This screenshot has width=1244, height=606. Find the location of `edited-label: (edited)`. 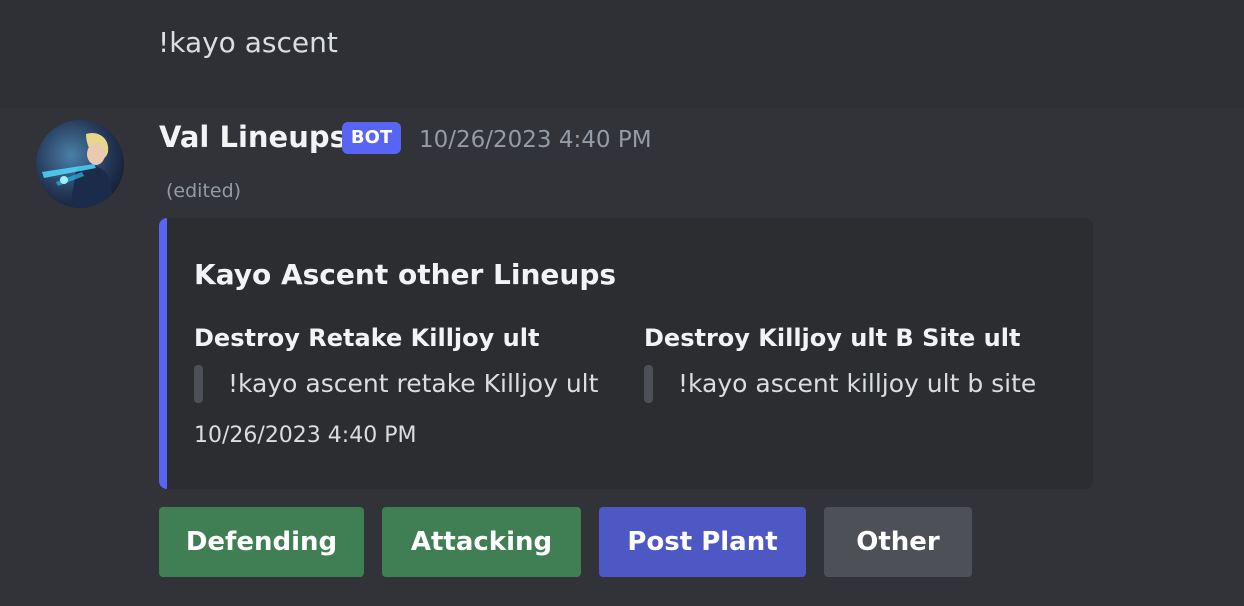

edited-label: (edited) is located at coordinates (204, 191).